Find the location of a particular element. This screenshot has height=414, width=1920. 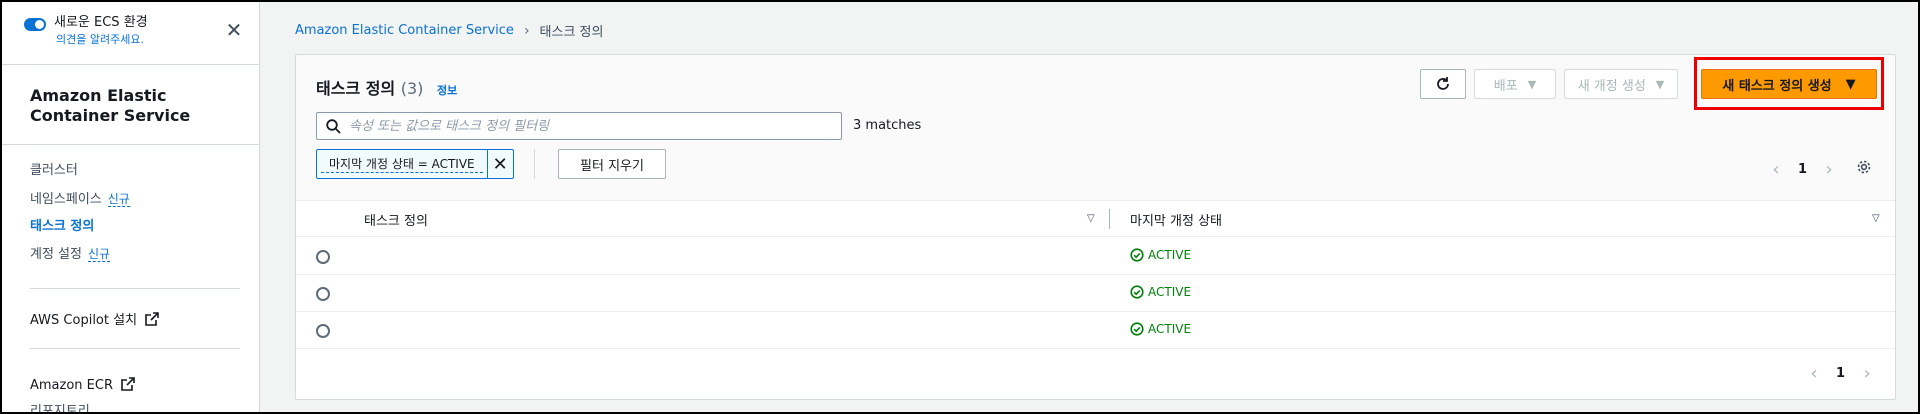

new-experience-toggle-row: 새로운 ECS 환경 의견을 알려주세요. is located at coordinates (86, 31).